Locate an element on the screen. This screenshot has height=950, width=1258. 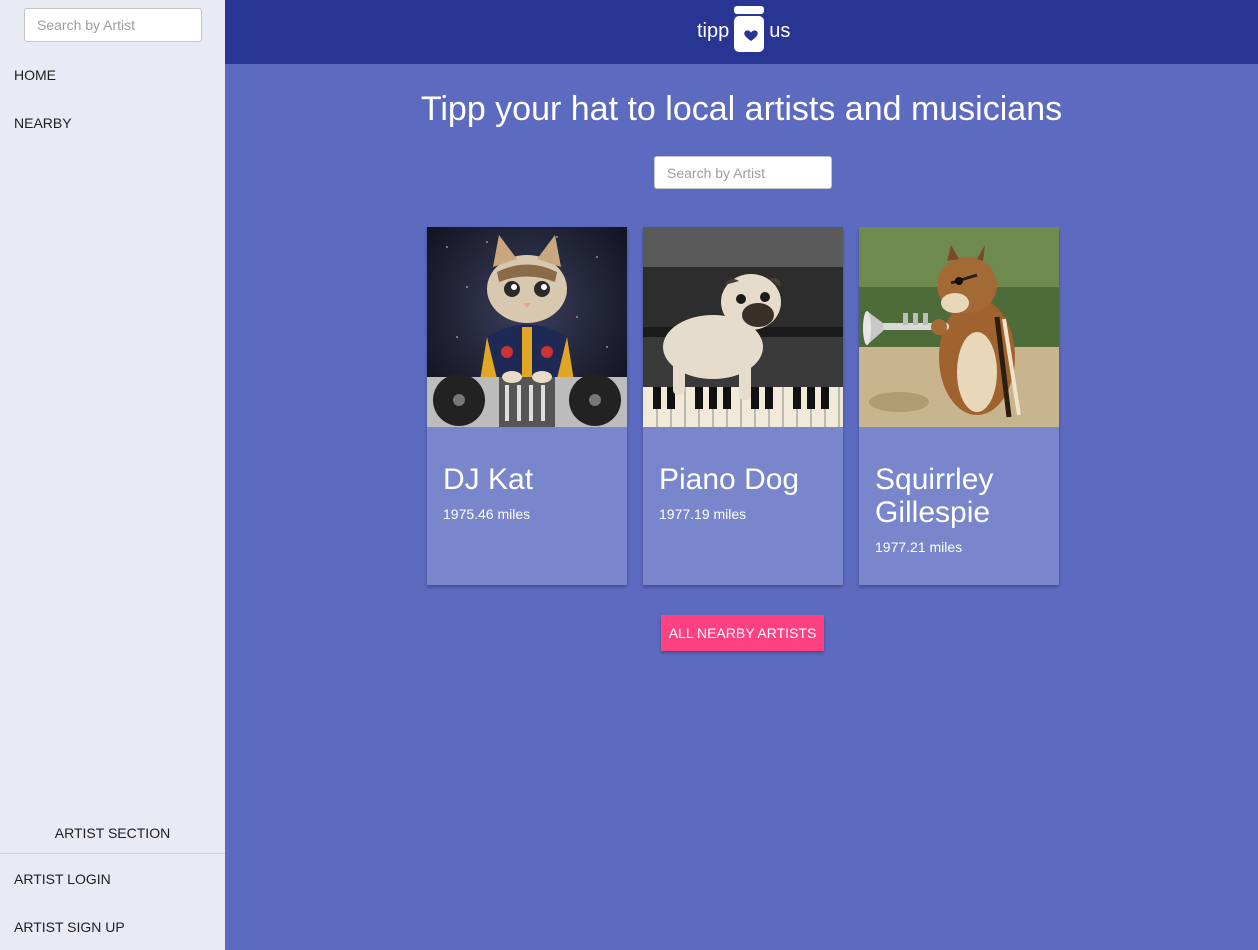
tip-jar-heart-icon is located at coordinates (749, 31).